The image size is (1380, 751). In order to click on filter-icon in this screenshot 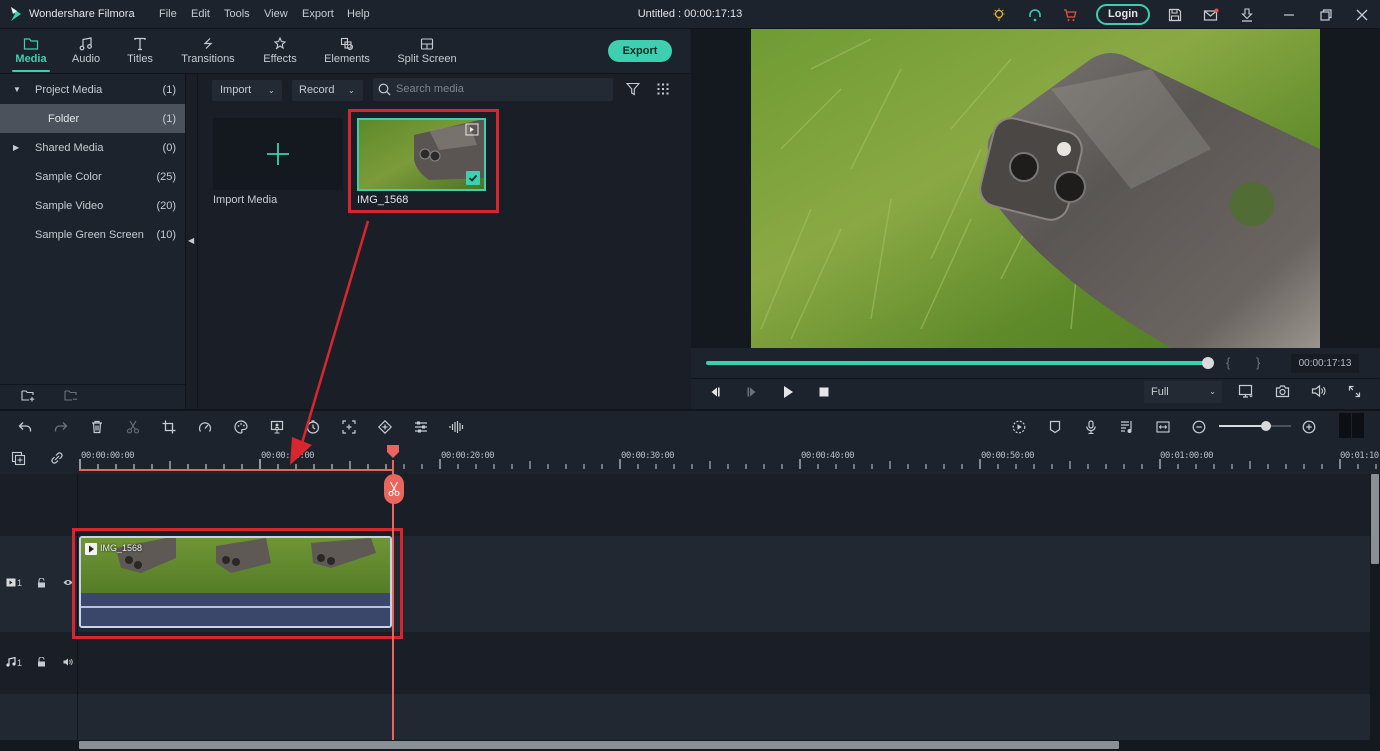, I will do `click(633, 89)`.